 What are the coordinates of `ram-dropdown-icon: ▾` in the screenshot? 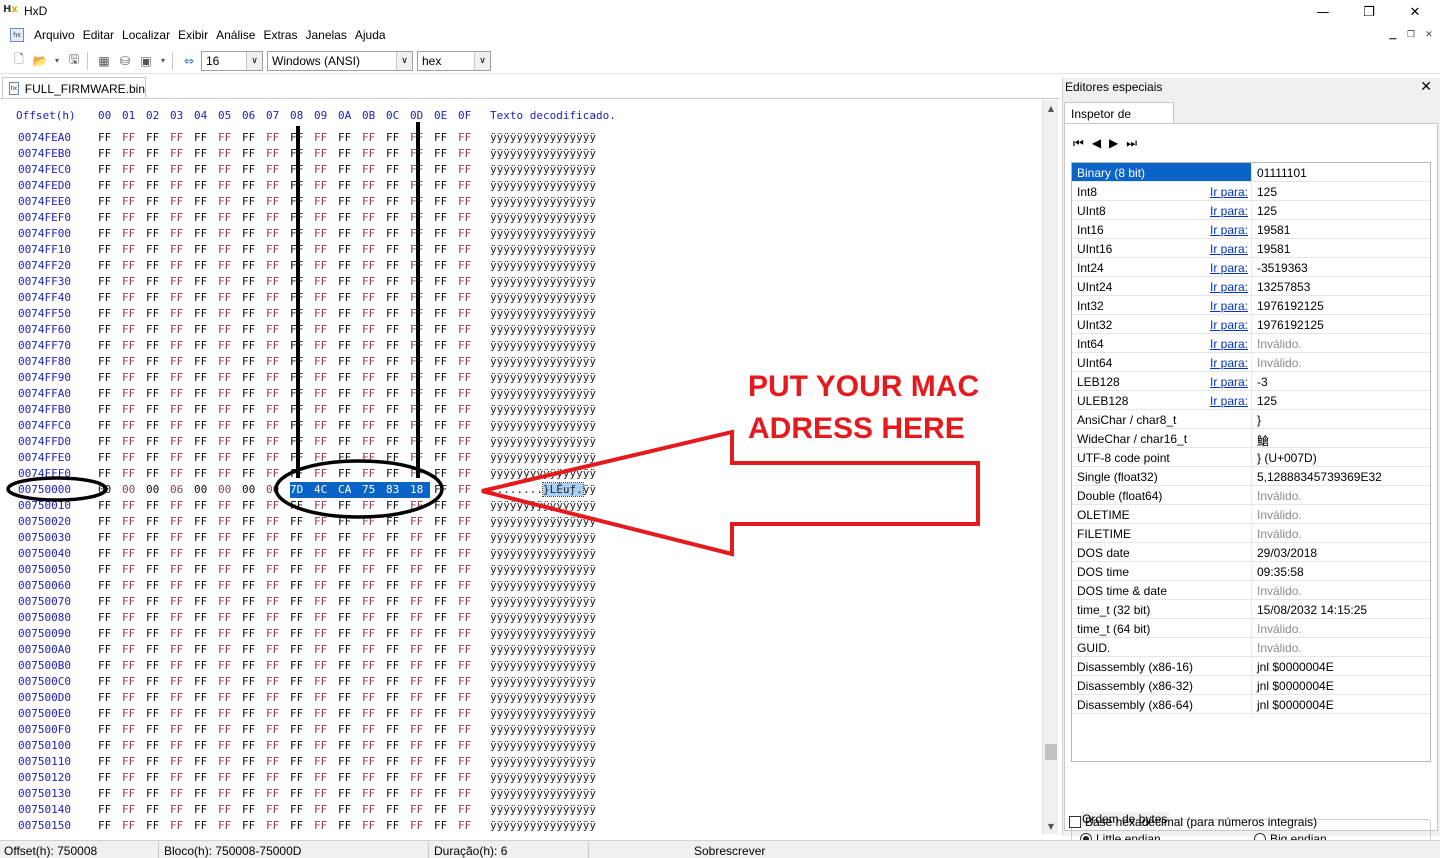 It's located at (163, 61).